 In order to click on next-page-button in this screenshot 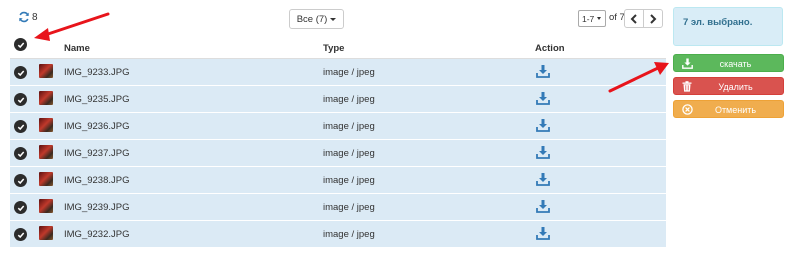, I will do `click(653, 18)`.